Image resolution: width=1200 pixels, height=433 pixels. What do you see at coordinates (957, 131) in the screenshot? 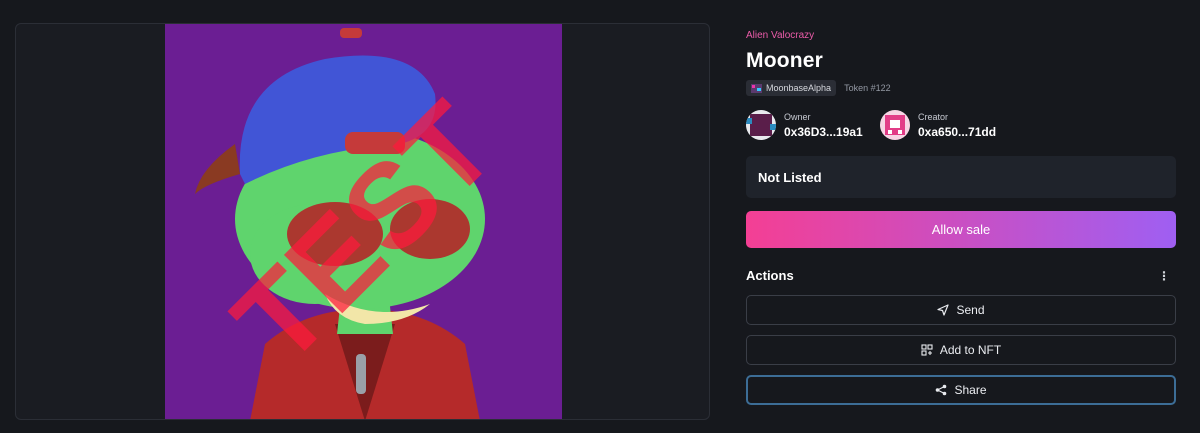
I see `creator-address: 0xa650...71dd` at bounding box center [957, 131].